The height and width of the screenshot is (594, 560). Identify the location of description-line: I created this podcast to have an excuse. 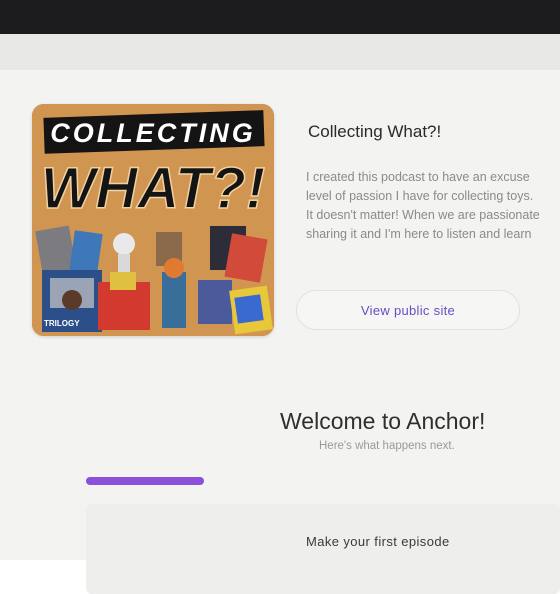
(418, 177).